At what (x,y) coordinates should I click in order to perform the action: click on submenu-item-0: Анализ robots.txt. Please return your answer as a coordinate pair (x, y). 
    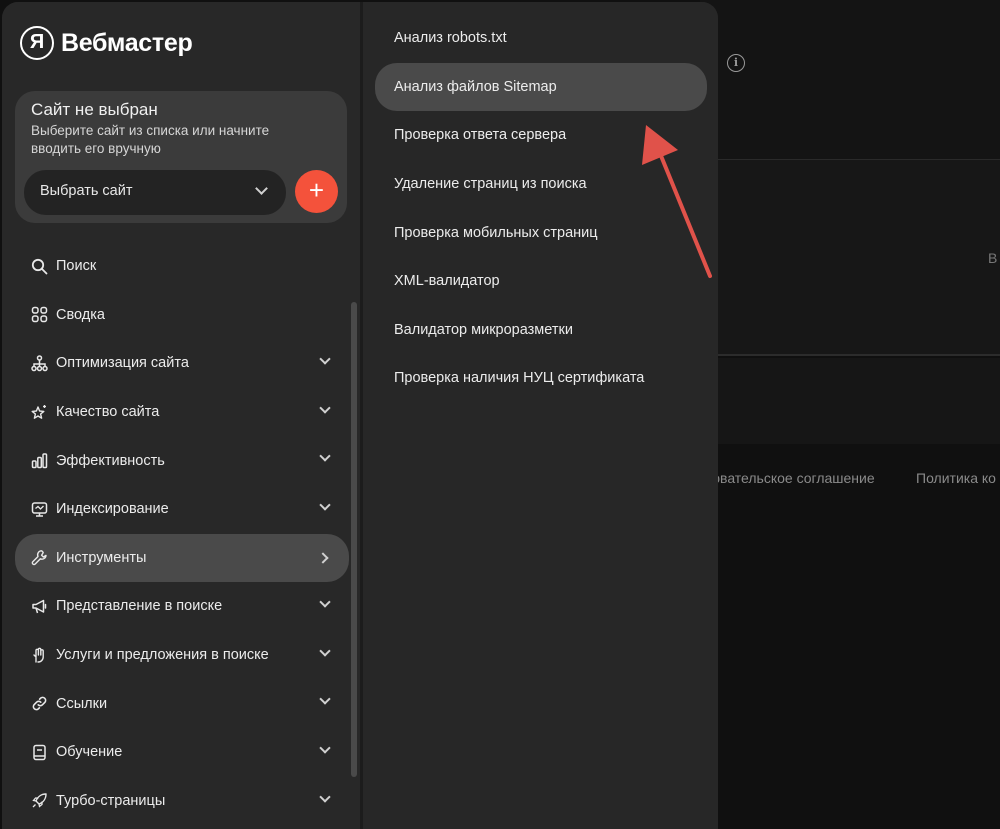
    Looking at the image, I should click on (541, 38).